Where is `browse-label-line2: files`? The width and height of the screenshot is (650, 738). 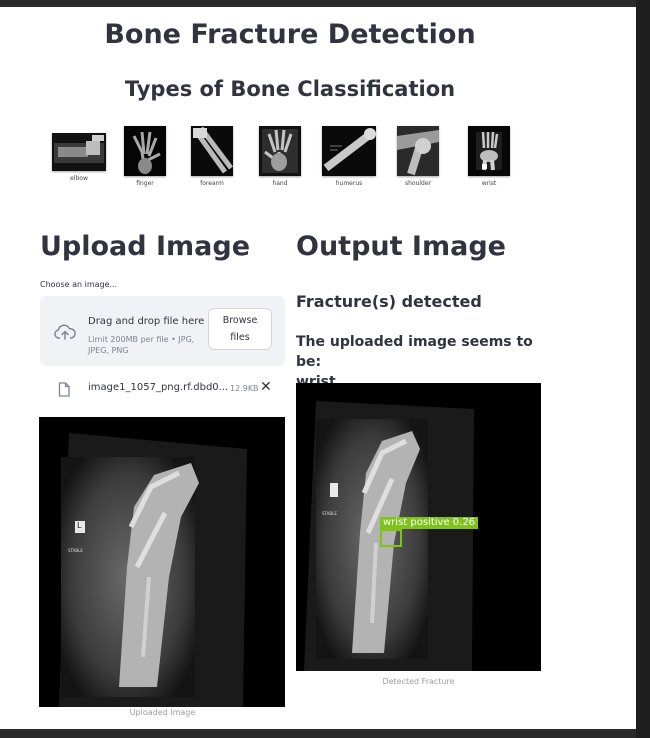
browse-label-line2: files is located at coordinates (240, 337).